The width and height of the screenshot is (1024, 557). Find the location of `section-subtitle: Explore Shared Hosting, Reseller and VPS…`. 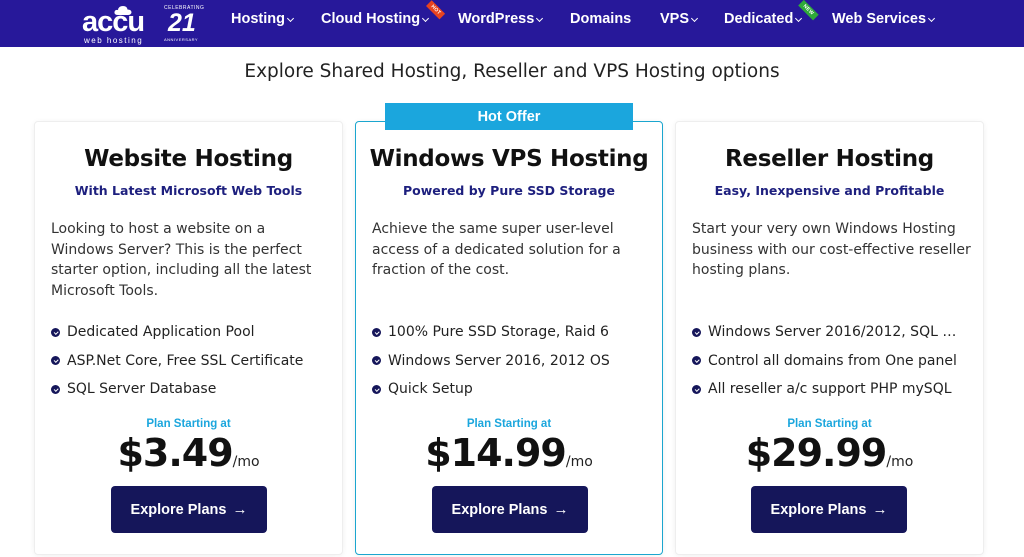

section-subtitle: Explore Shared Hosting, Reseller and VPS… is located at coordinates (512, 71).